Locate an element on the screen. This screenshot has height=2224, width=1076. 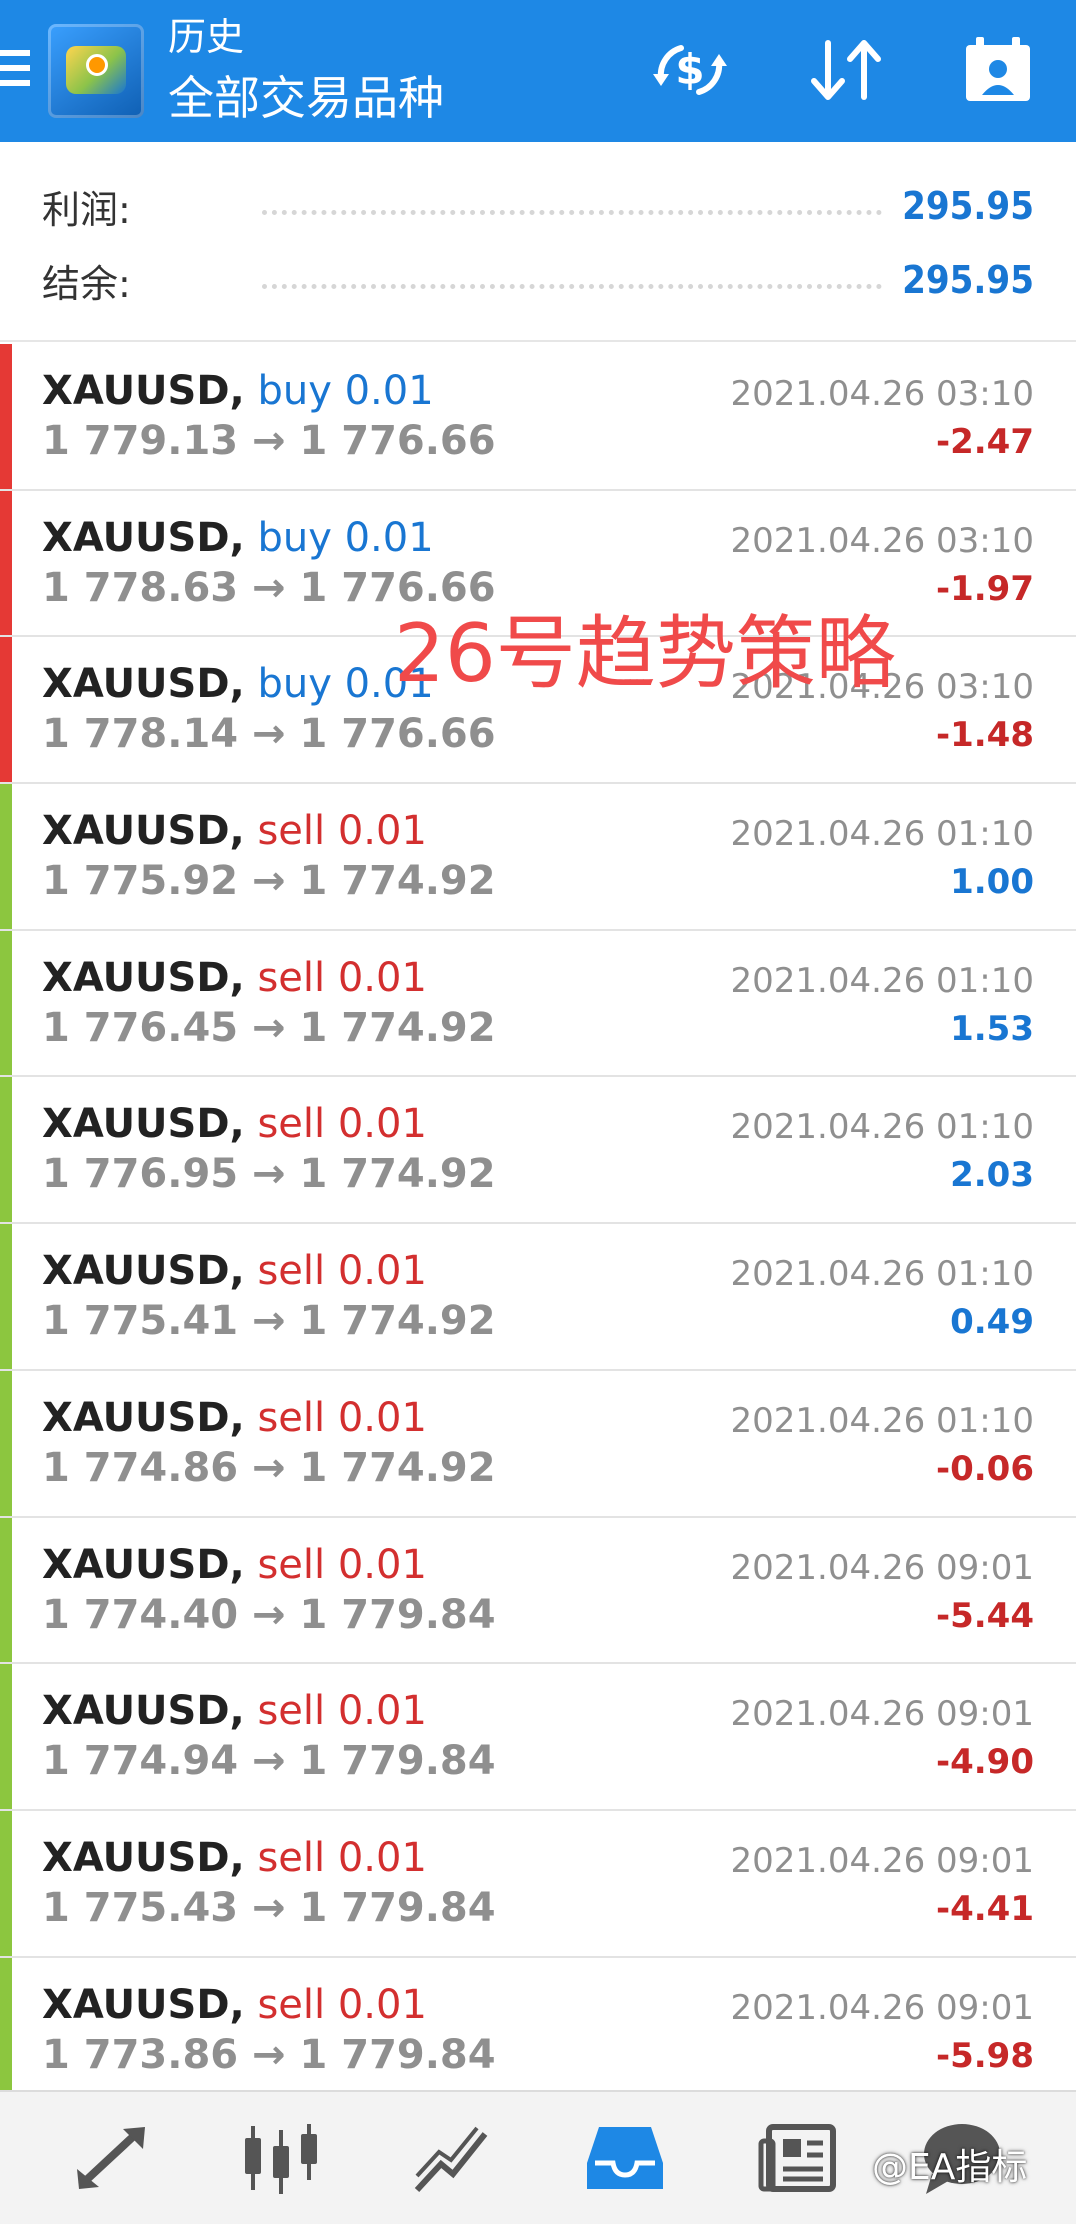
trade-prices: 1 773.86 → 1 779.84 is located at coordinates (269, 2054).